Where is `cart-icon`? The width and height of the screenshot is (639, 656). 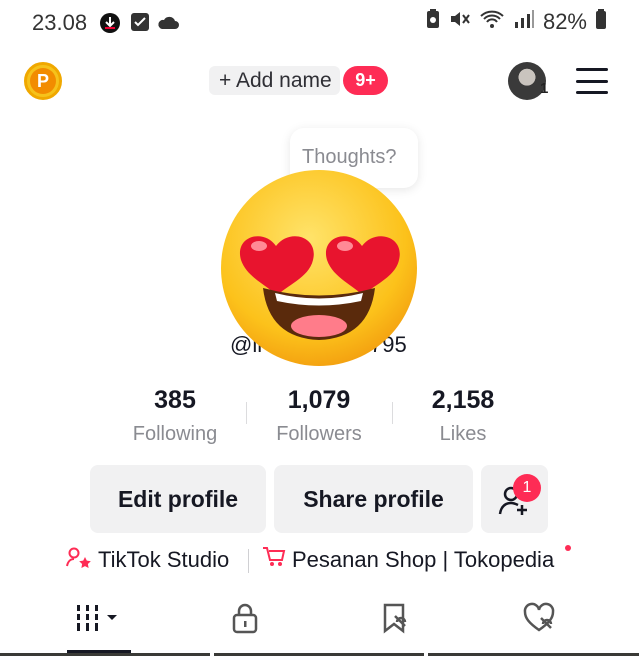
cart-icon is located at coordinates (274, 560).